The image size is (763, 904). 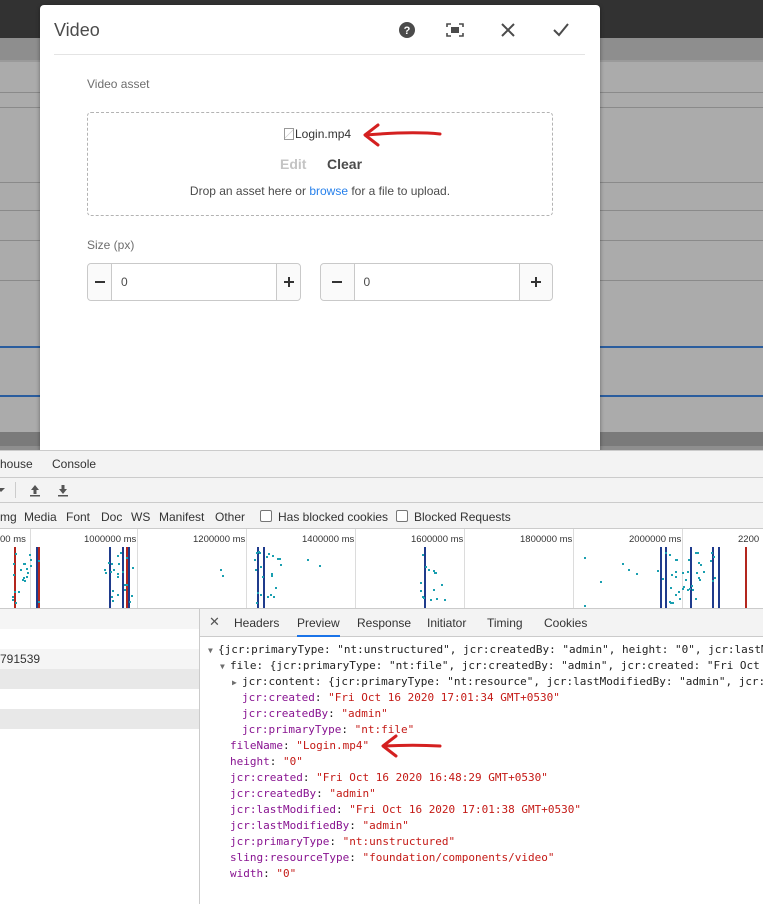 I want to click on asset-image-alt: Login.mp4, so click(x=323, y=134).